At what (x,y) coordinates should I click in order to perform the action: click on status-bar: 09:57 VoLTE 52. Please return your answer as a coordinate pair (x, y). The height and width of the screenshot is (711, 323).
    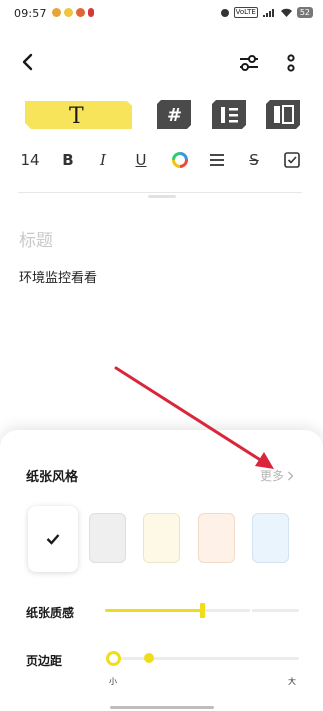
    Looking at the image, I should click on (161, 13).